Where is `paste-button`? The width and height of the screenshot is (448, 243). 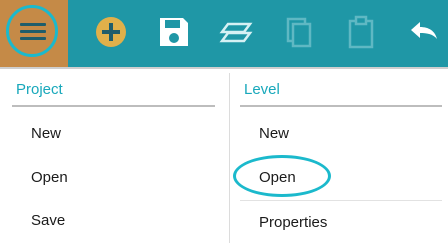 paste-button is located at coordinates (361, 32).